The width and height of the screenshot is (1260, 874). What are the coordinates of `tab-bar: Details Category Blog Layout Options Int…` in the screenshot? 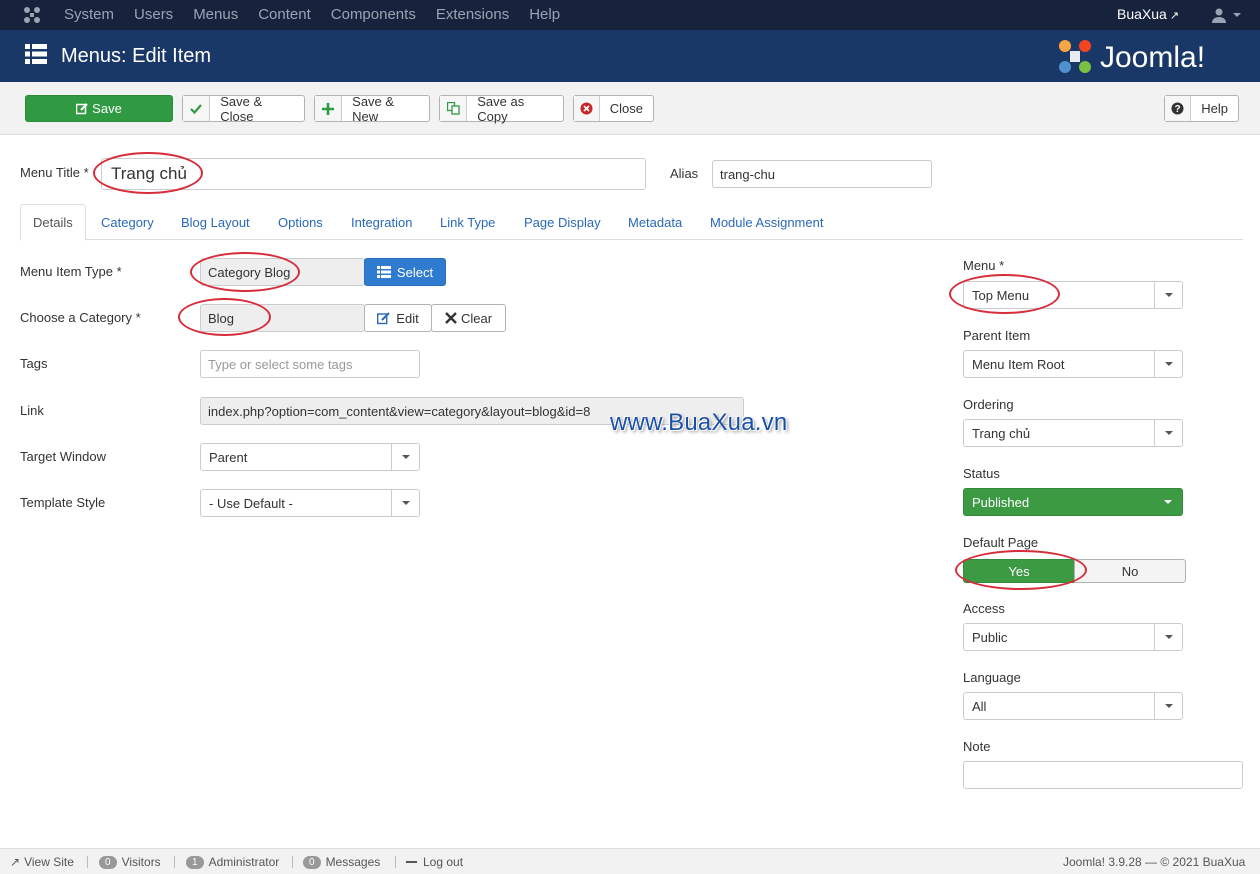 It's located at (631, 222).